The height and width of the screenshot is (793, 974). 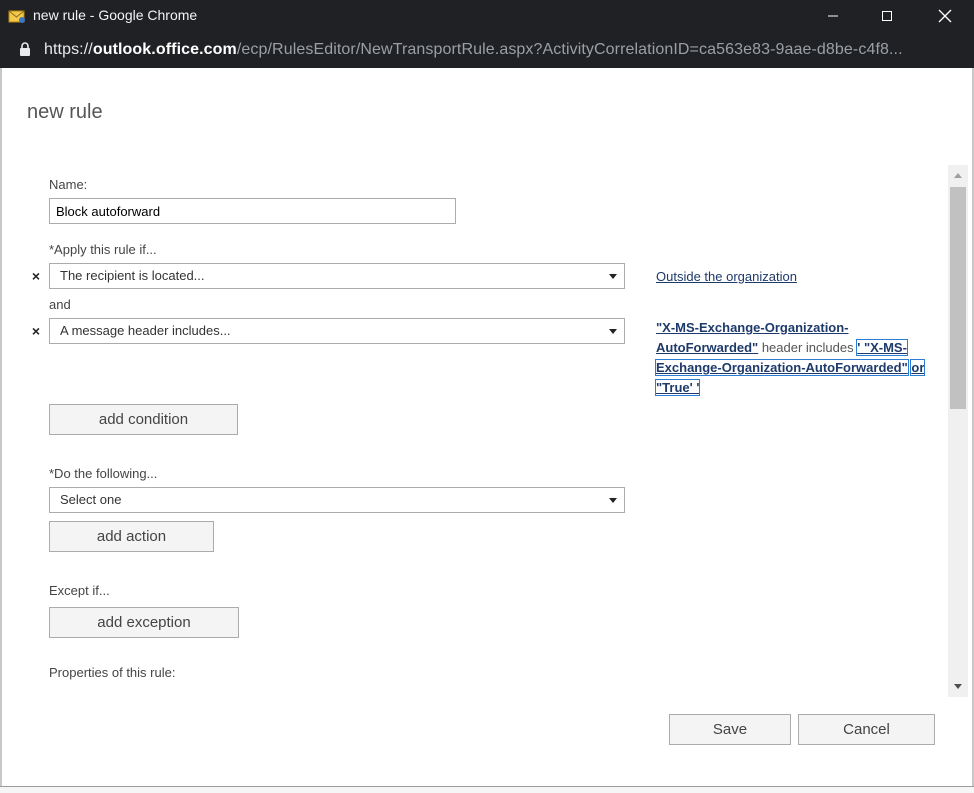 I want to click on url-host: outlook.office.com, so click(x=164, y=49).